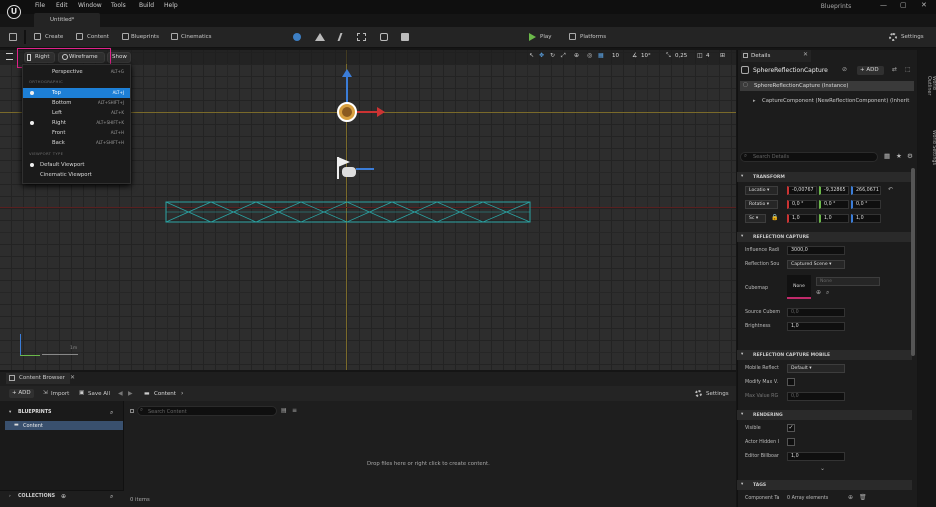 The image size is (936, 507). Describe the element at coordinates (791, 442) in the screenshot. I see `actor-hidden-checkbox` at that location.